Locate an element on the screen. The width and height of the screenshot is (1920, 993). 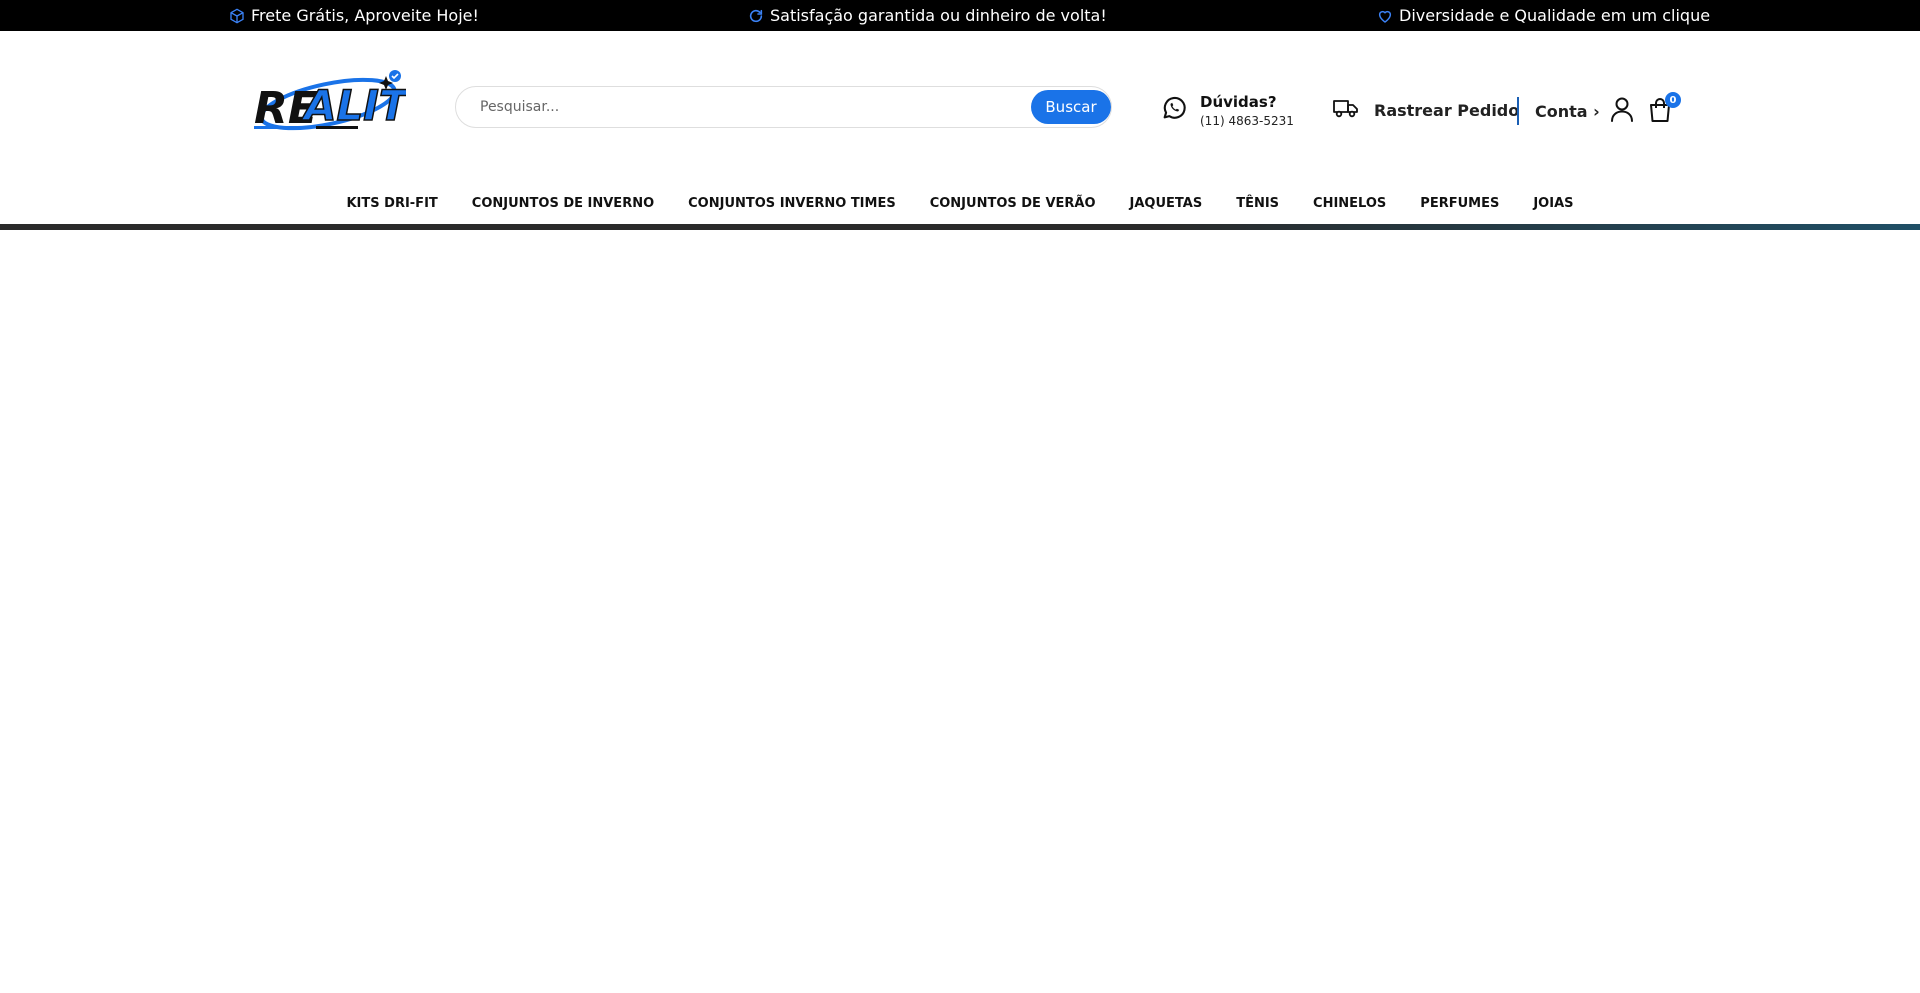
account-link: Conta › is located at coordinates (1584, 111).